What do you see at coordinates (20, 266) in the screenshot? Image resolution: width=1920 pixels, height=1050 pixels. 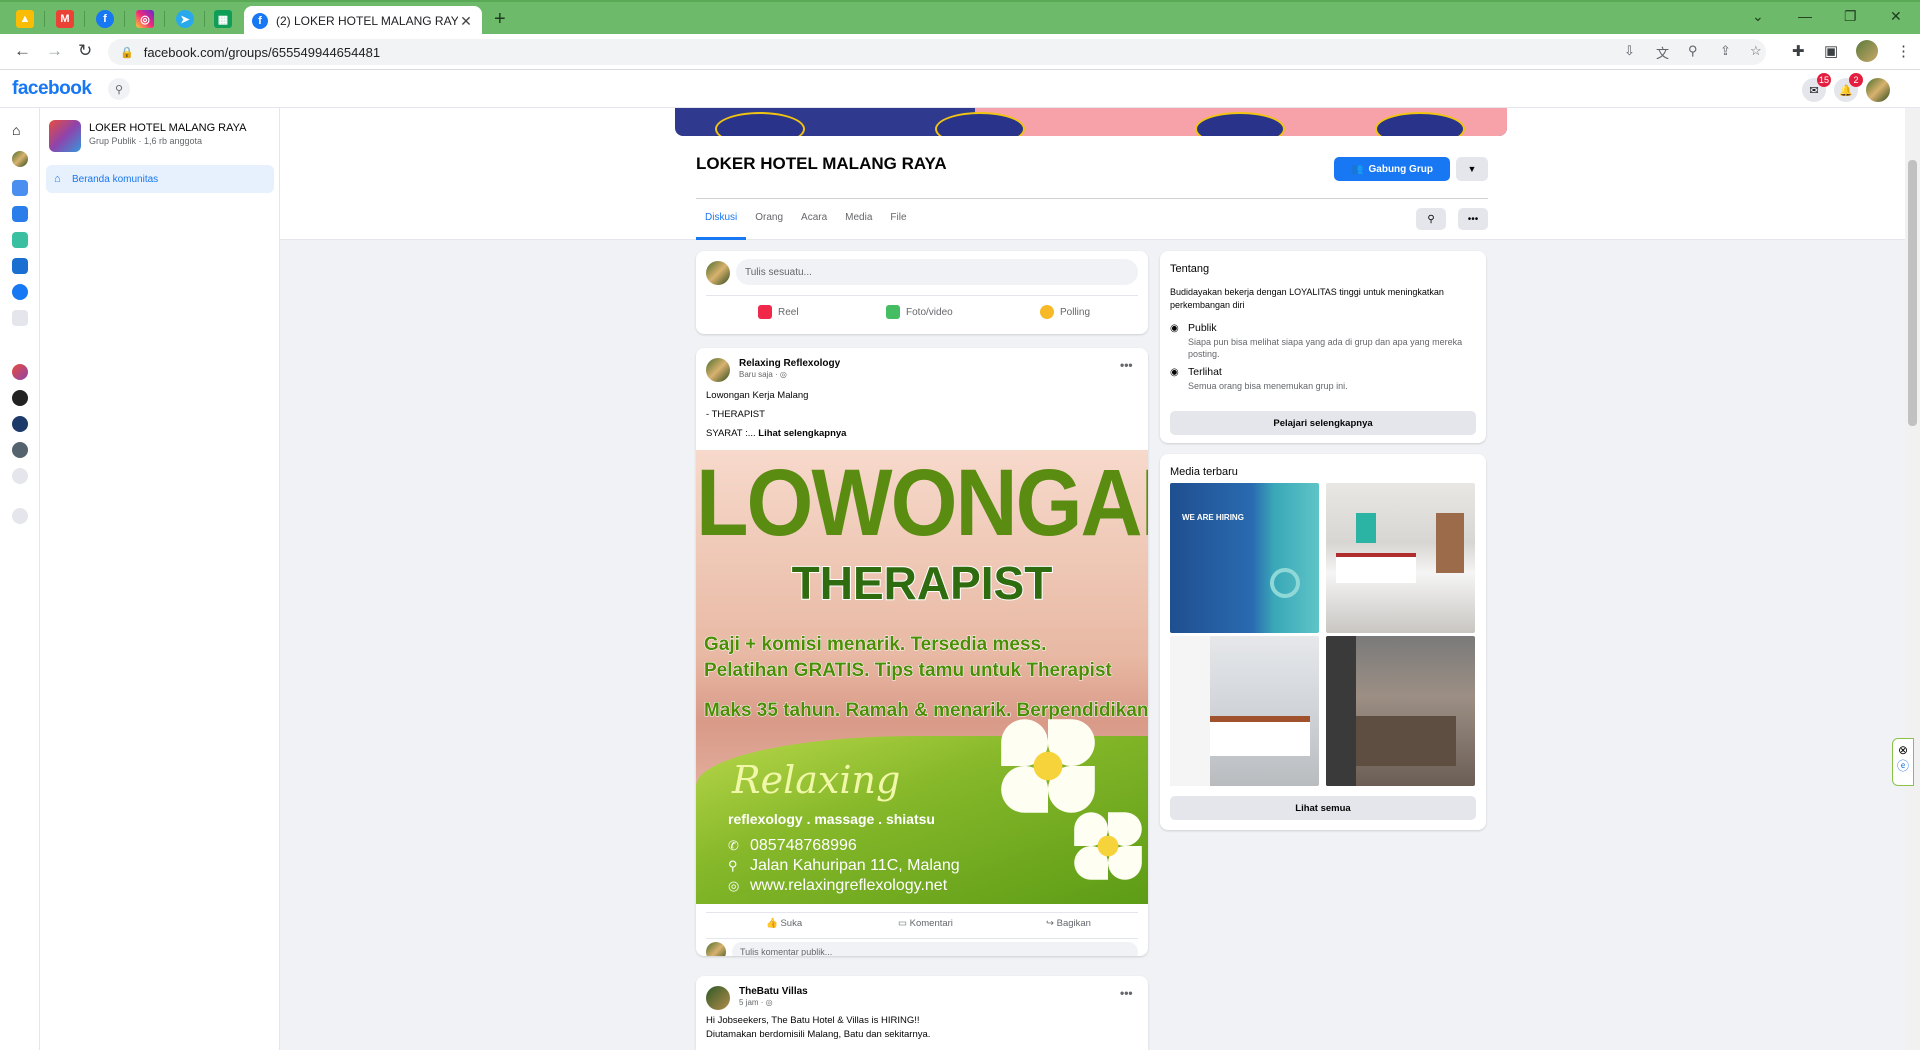 I see `insights-icon` at bounding box center [20, 266].